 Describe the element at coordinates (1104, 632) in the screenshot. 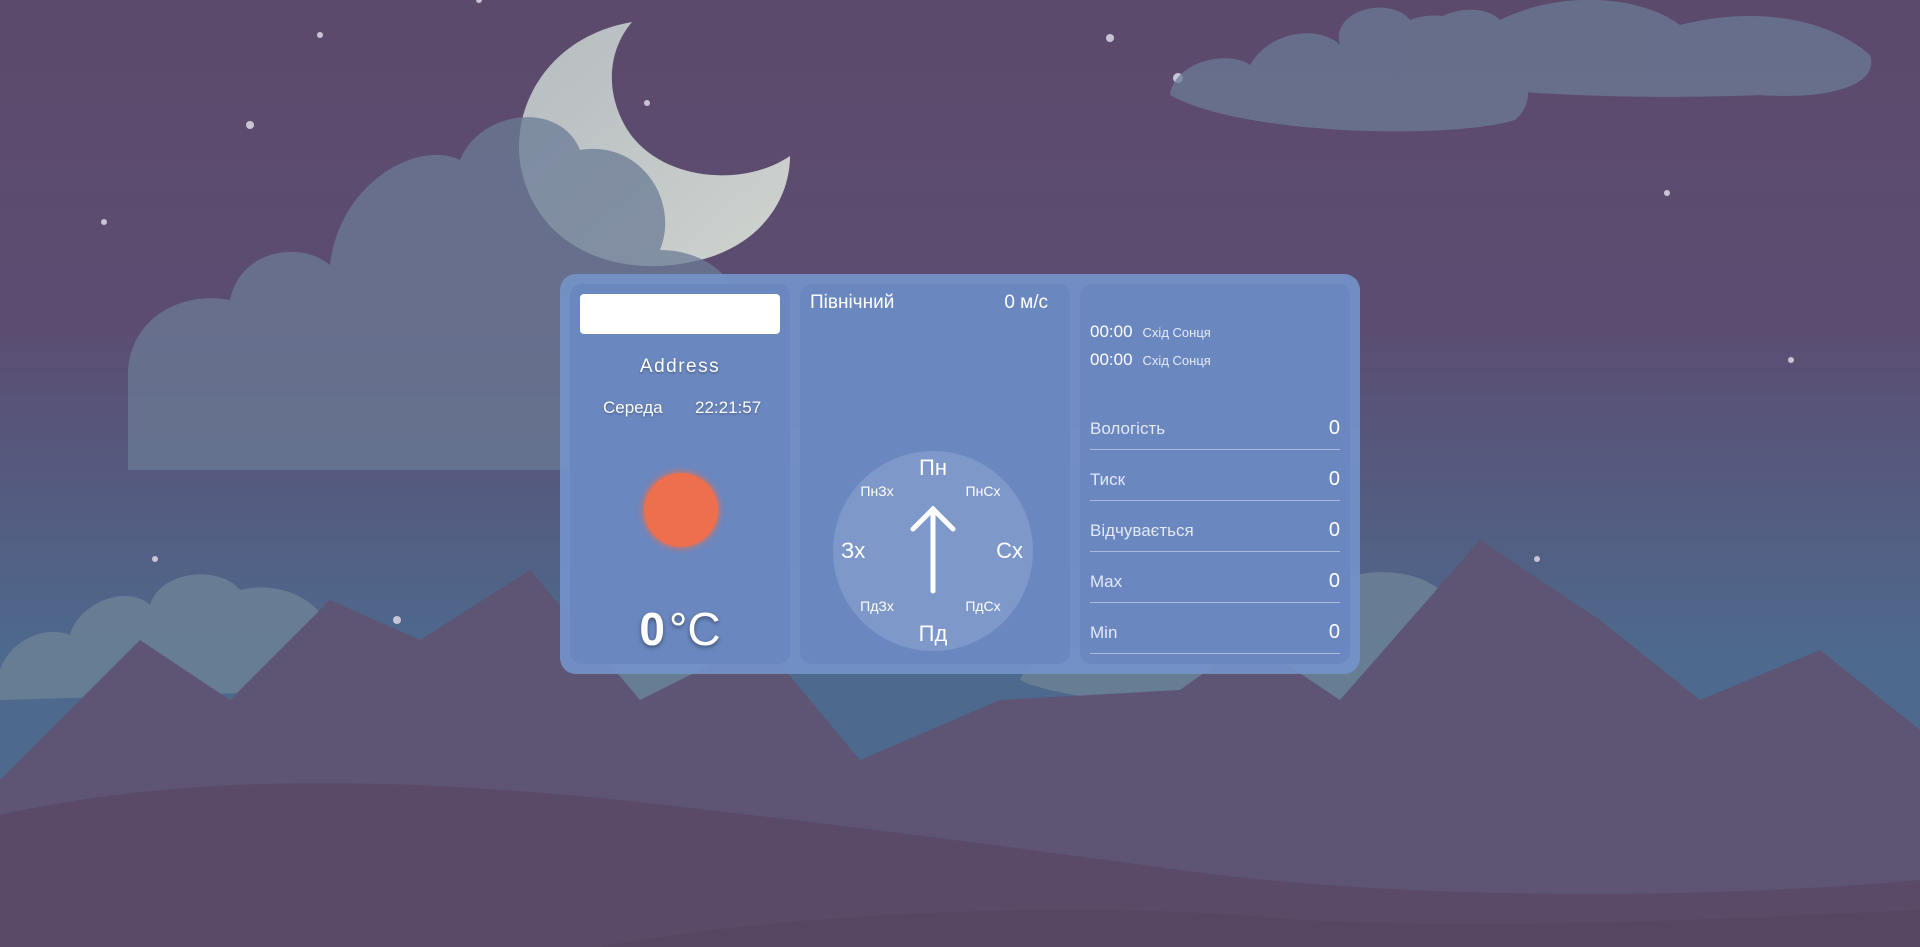

I see `stat-label: Min` at that location.